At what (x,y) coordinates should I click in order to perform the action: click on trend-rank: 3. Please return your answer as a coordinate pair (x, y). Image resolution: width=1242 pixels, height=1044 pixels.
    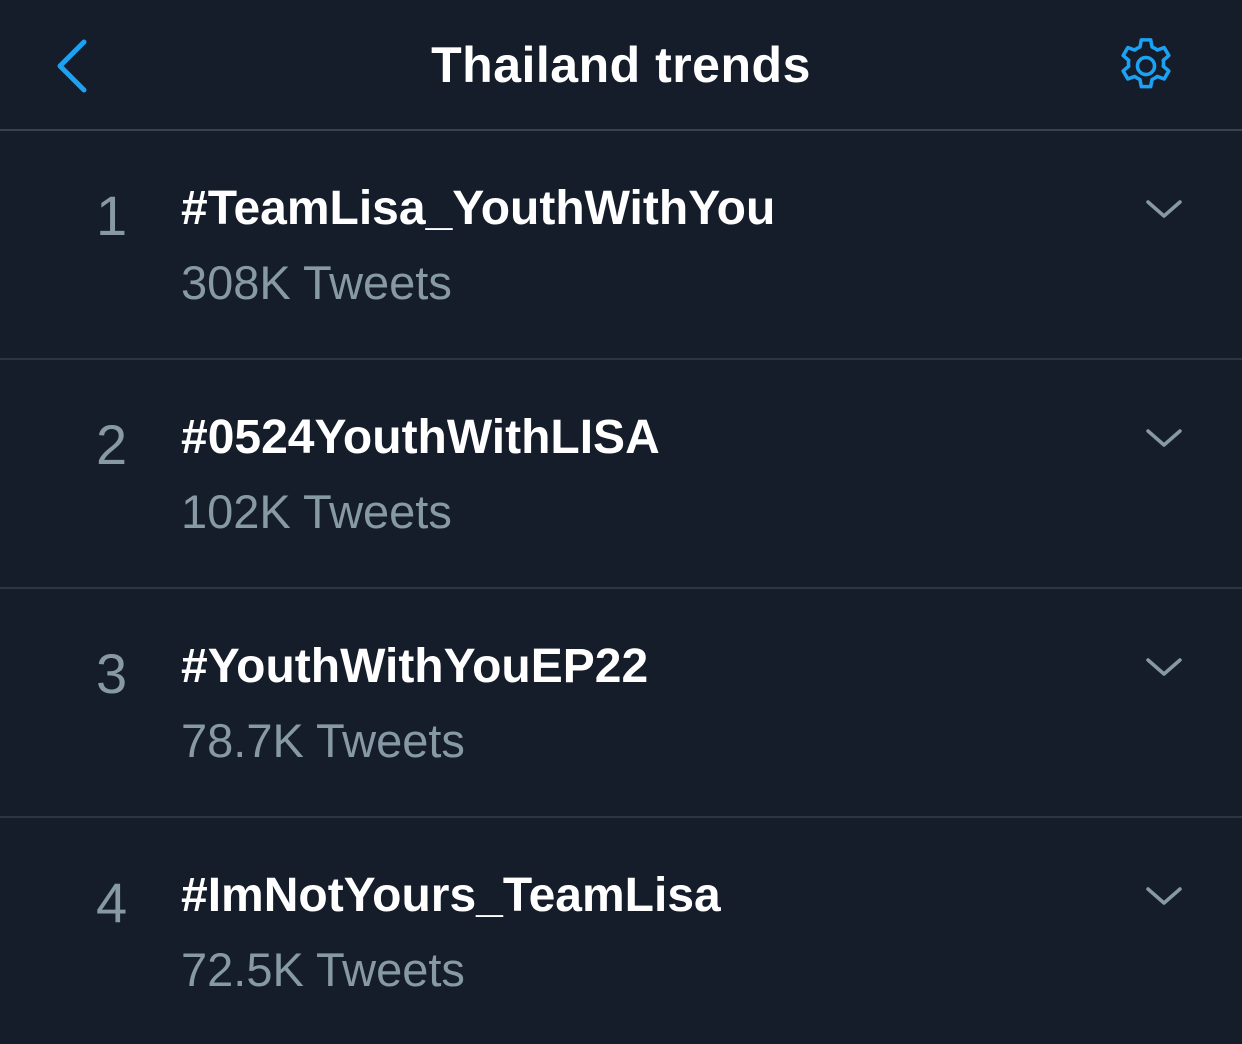
    Looking at the image, I should click on (112, 673).